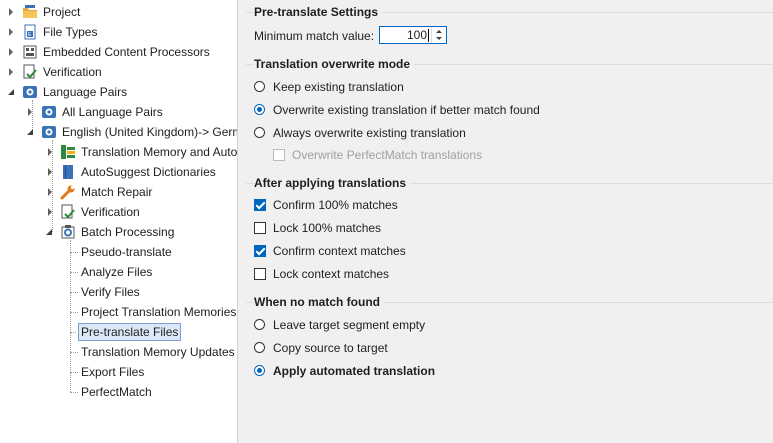  I want to click on tree-item-label: File Types, so click(70, 32).